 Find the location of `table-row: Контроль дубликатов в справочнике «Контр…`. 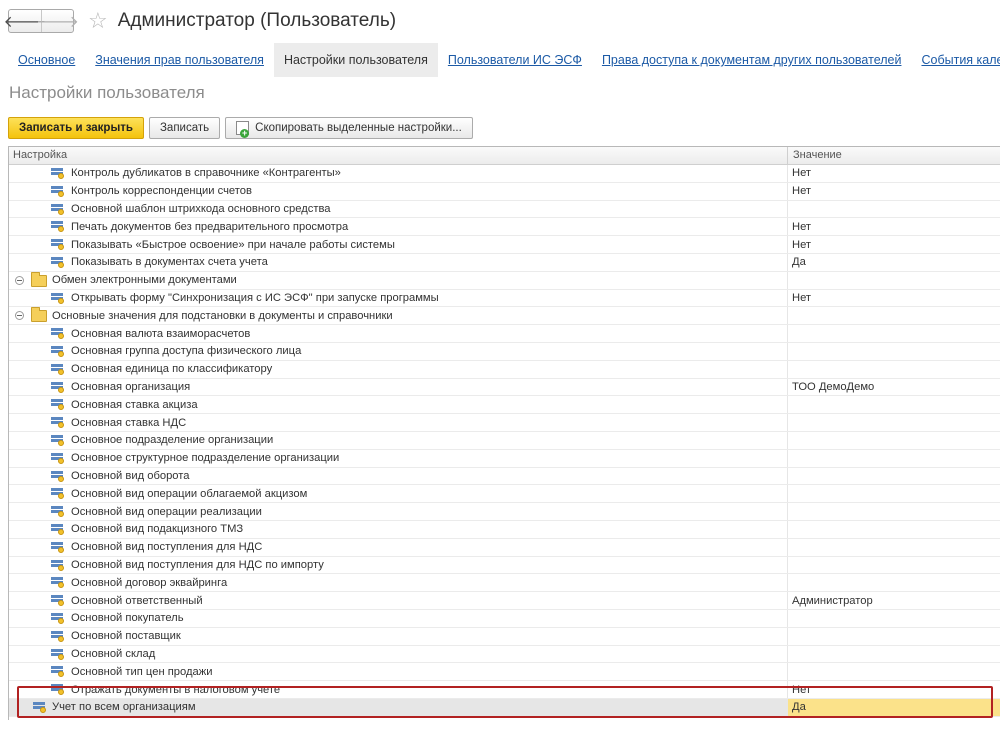

table-row: Контроль дубликатов в справочнике «Контр… is located at coordinates (504, 174).